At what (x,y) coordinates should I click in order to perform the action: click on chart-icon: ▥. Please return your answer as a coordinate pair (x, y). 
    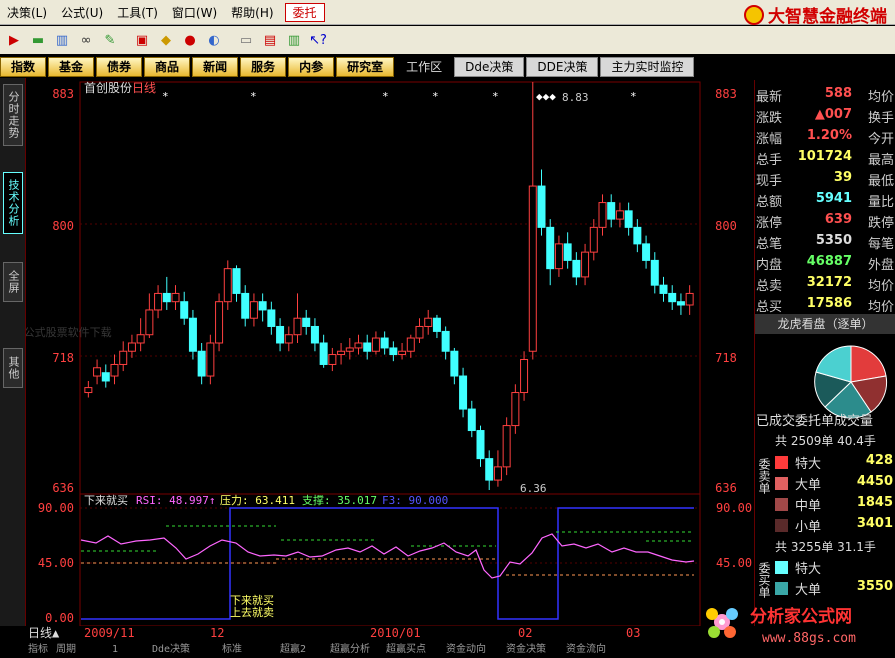
    Looking at the image, I should click on (62, 40).